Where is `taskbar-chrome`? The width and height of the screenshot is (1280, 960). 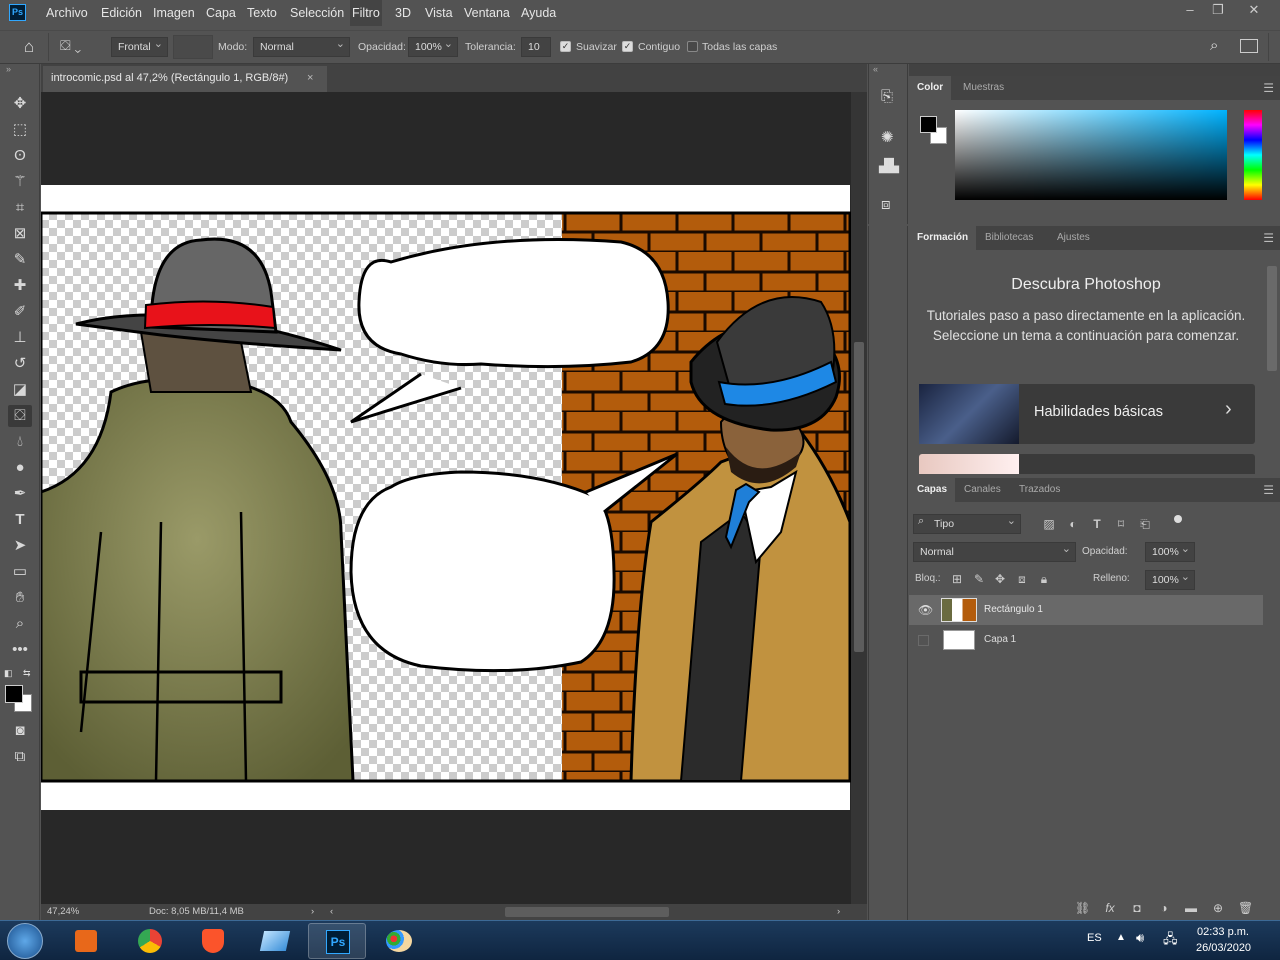 taskbar-chrome is located at coordinates (150, 941).